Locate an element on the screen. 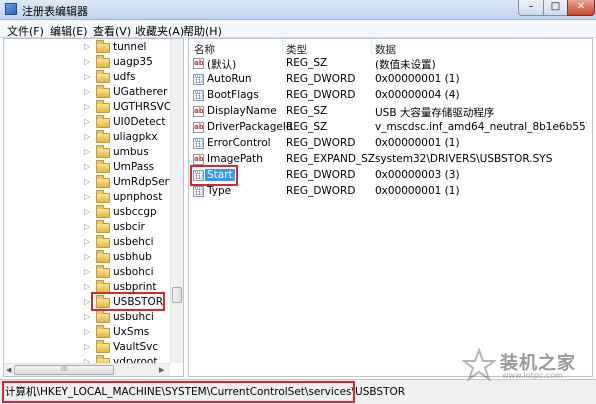 This screenshot has height=404, width=596. value-row-displayname: ab DisplayName REG_SZ USB 大容量存储驱动程序 is located at coordinates (390, 112).